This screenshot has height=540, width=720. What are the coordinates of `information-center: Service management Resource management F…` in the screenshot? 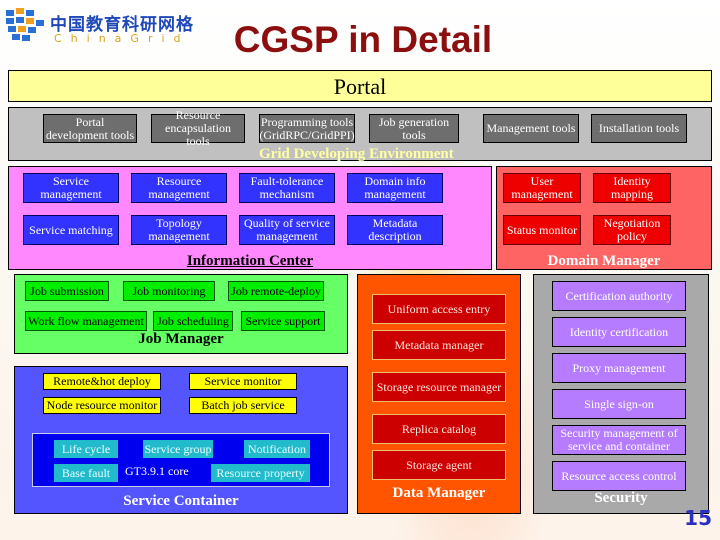 It's located at (250, 218).